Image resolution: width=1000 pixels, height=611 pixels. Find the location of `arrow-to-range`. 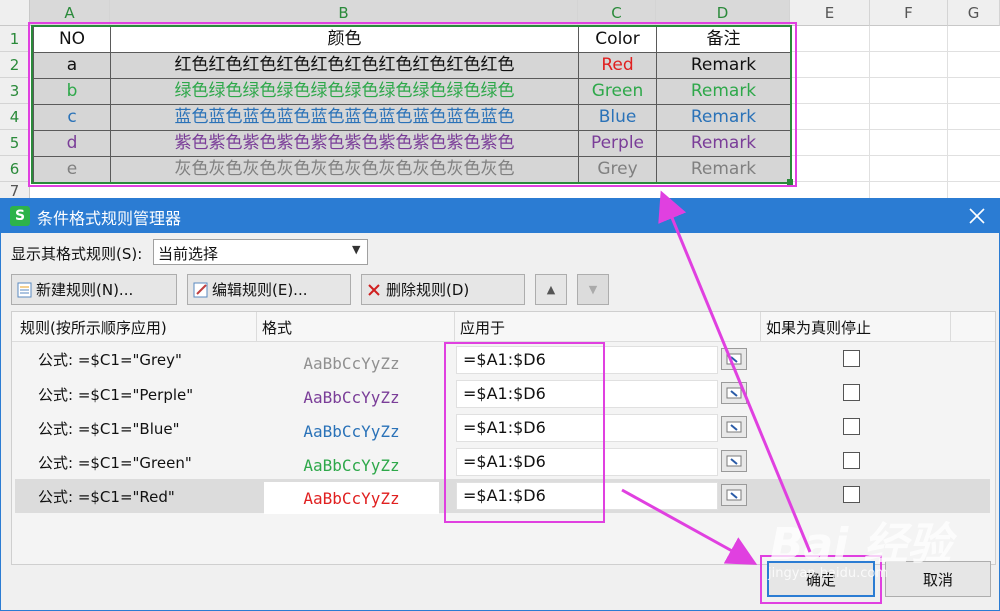

arrow-to-range is located at coordinates (735, 371).